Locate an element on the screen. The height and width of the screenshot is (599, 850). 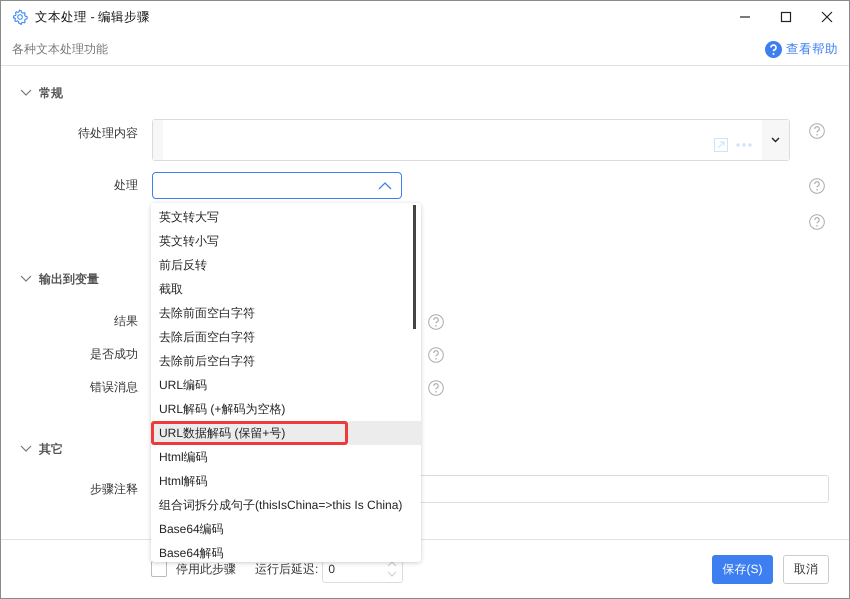
dropdown-option: Html编码 is located at coordinates (284, 457).